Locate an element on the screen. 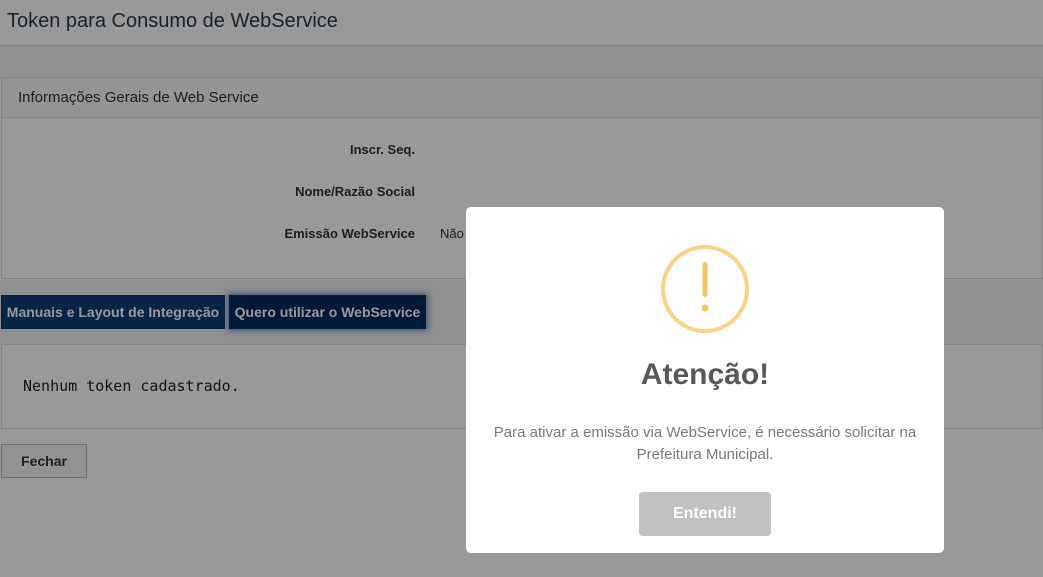 Image resolution: width=1043 pixels, height=577 pixels. modal-title: Atenção! is located at coordinates (705, 374).